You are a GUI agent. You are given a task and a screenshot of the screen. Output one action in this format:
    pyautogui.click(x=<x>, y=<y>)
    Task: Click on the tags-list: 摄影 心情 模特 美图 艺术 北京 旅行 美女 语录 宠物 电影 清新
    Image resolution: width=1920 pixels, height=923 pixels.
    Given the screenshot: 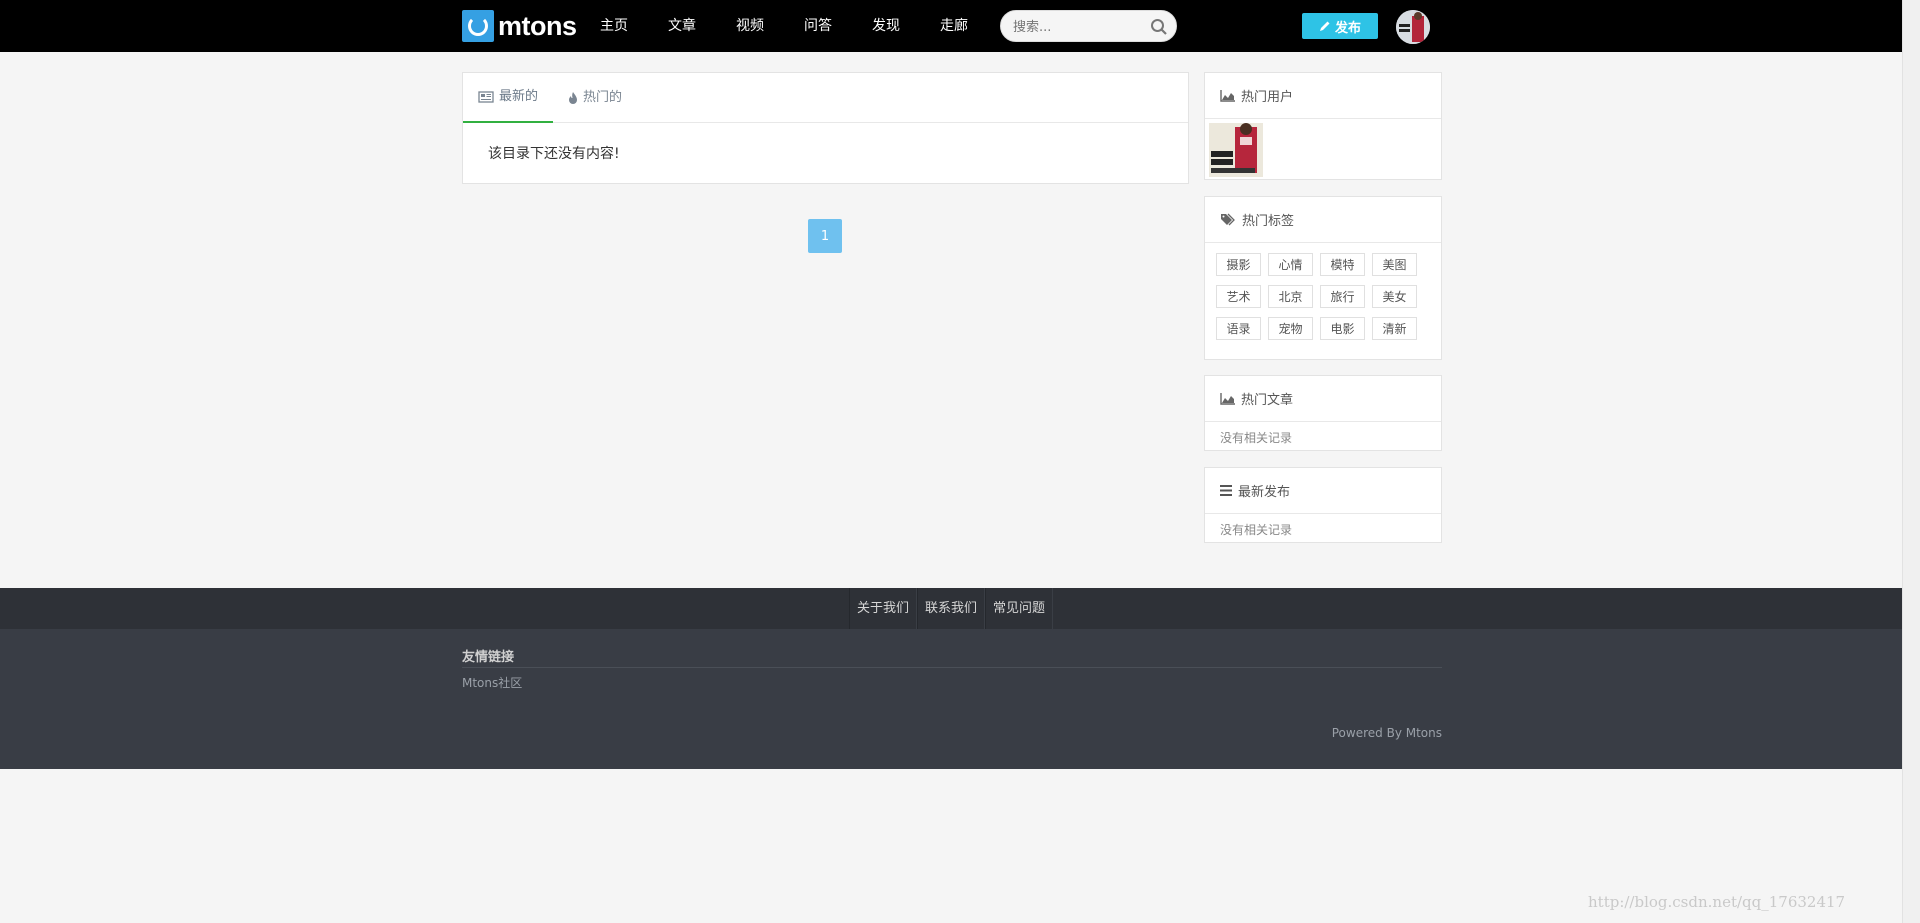 What is the action you would take?
    pyautogui.click(x=1323, y=291)
    